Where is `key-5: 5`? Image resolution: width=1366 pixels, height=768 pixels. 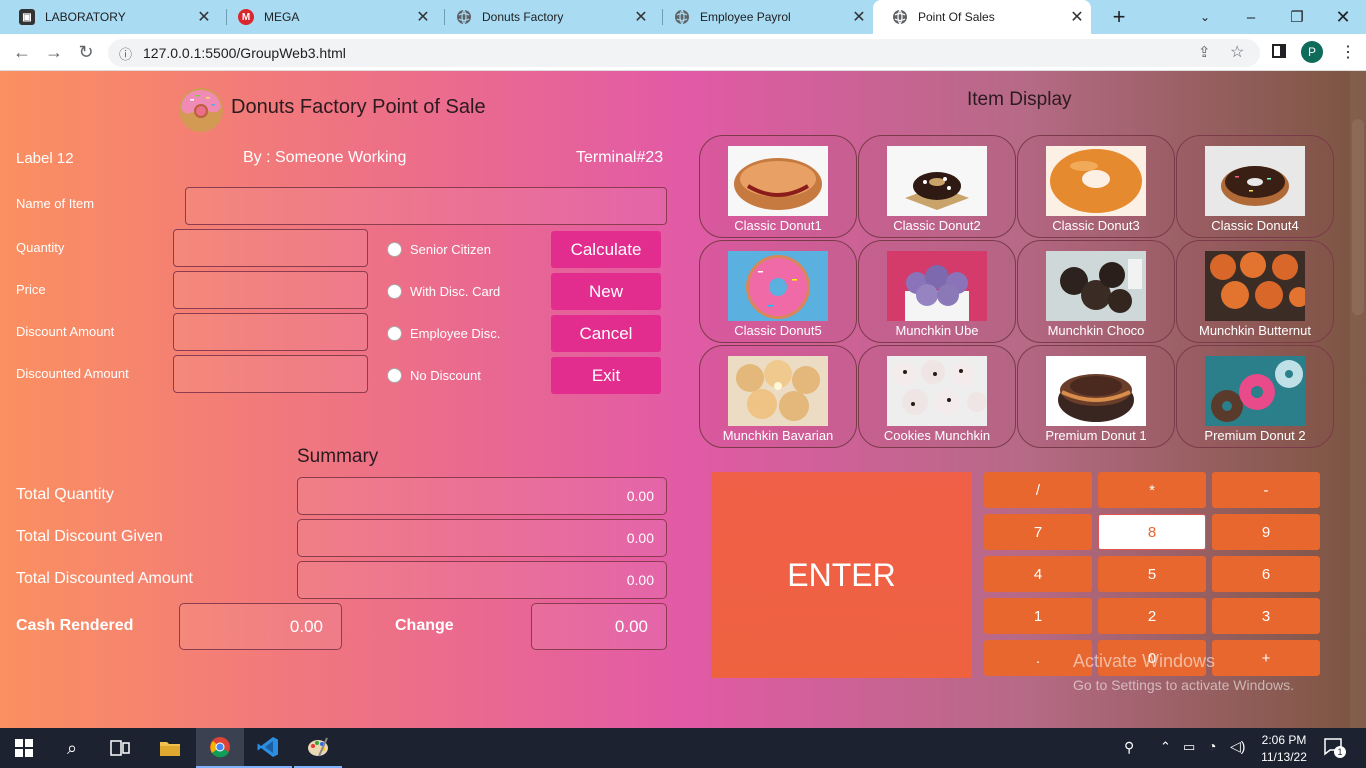 key-5: 5 is located at coordinates (1152, 574).